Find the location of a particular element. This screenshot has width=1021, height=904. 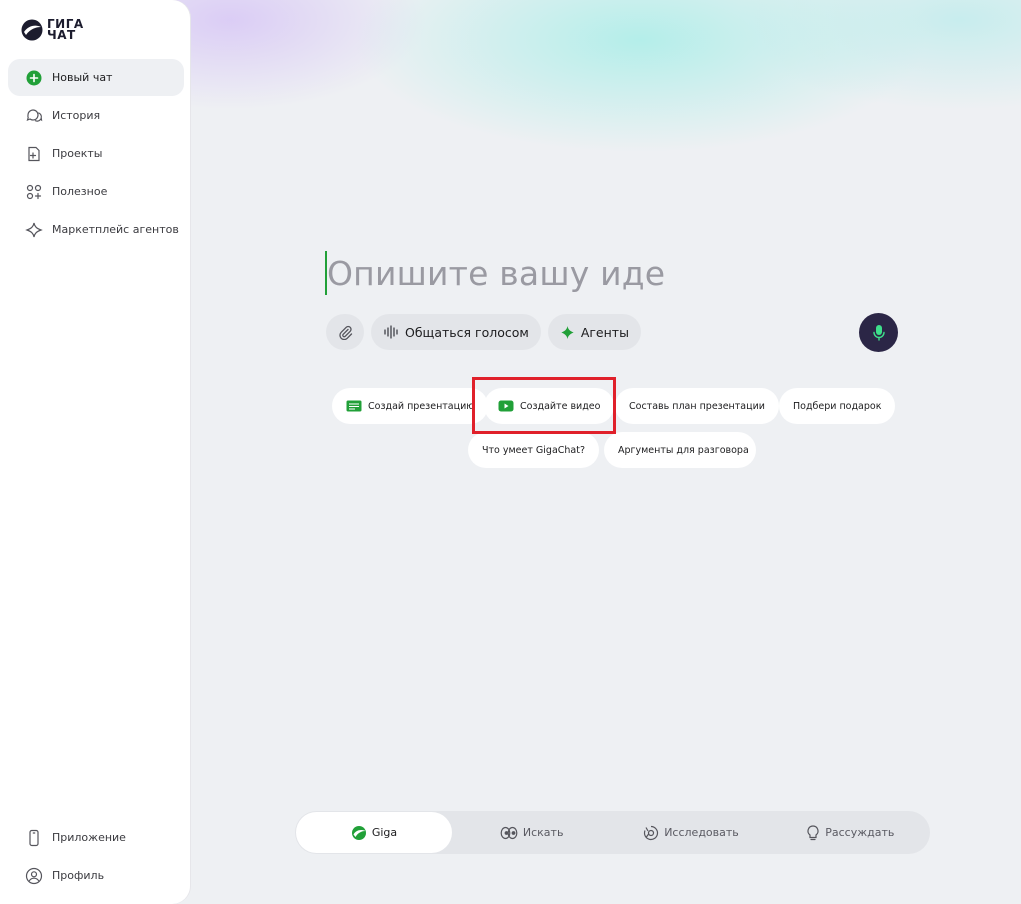

project-file-icon is located at coordinates (34, 153).